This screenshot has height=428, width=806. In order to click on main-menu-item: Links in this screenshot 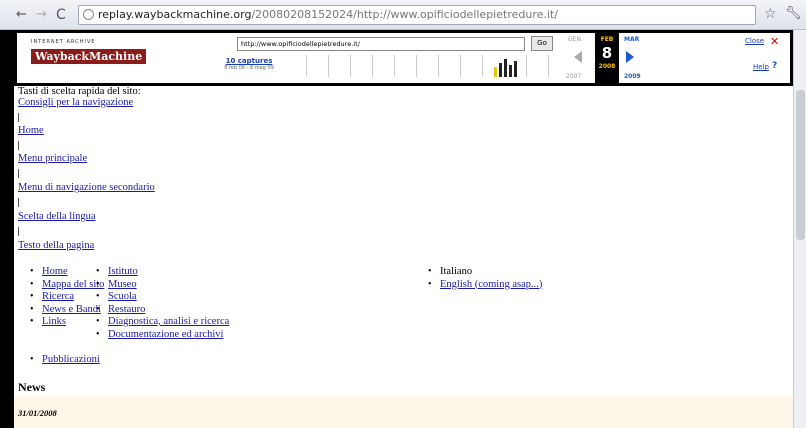, I will do `click(66, 322)`.